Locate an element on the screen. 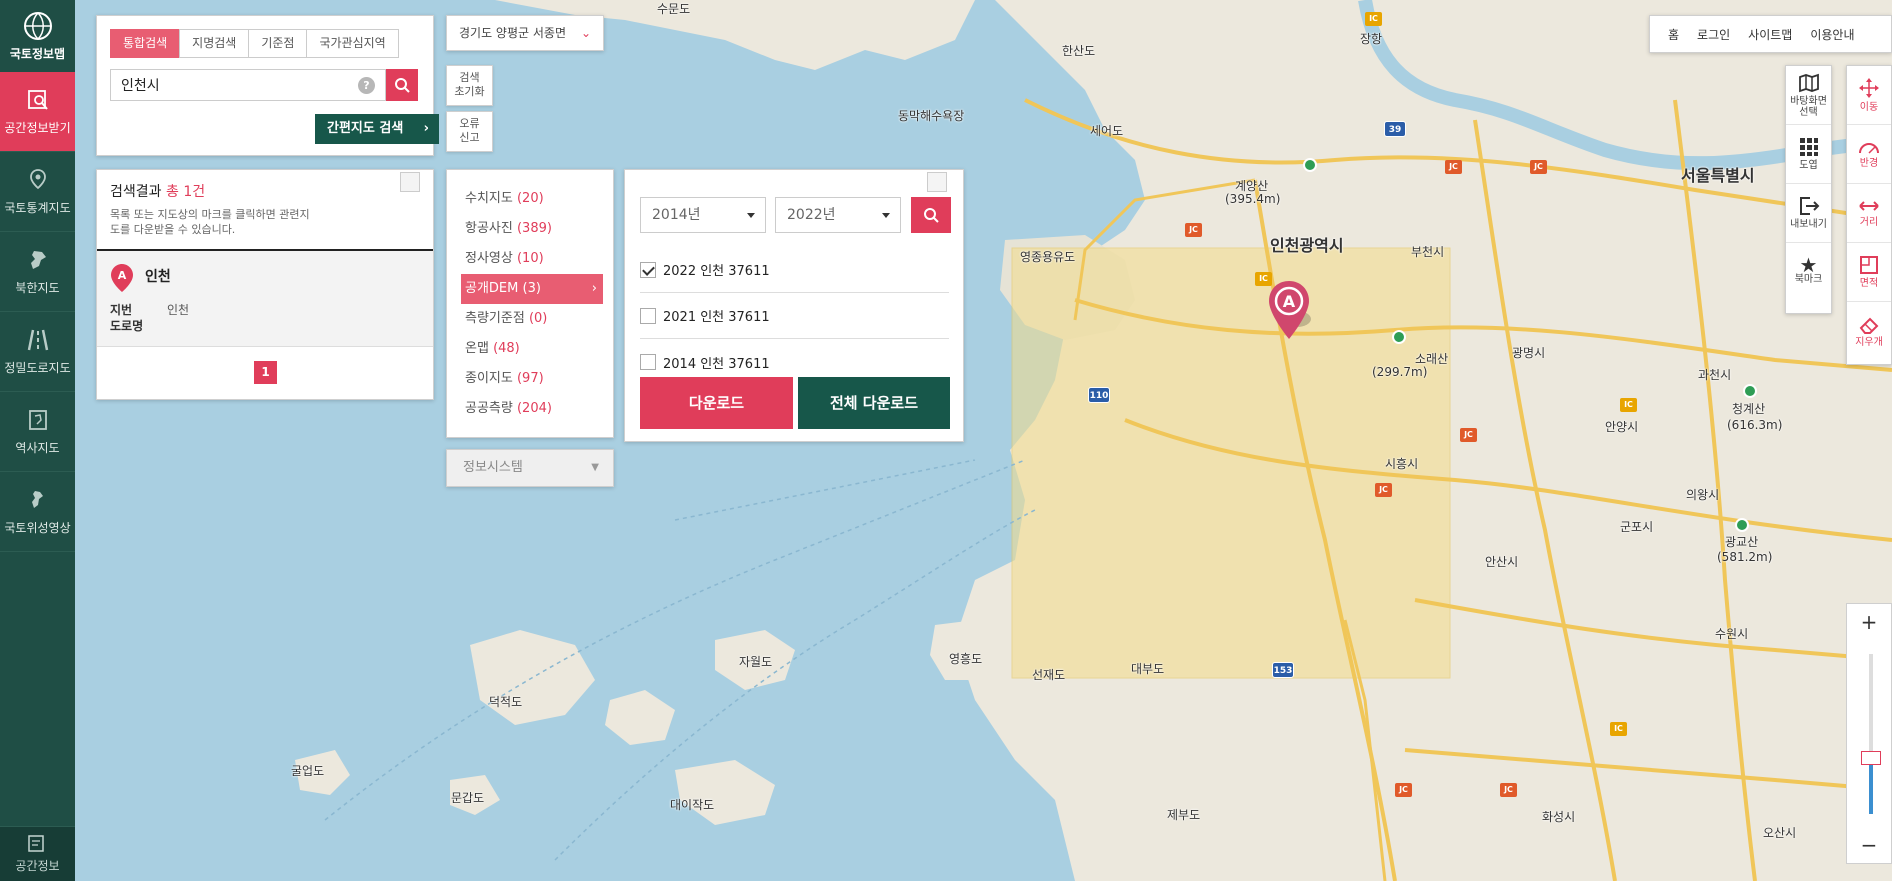 Image resolution: width=1892 pixels, height=881 pixels. category-item: 종이지도 (97) is located at coordinates (532, 379).